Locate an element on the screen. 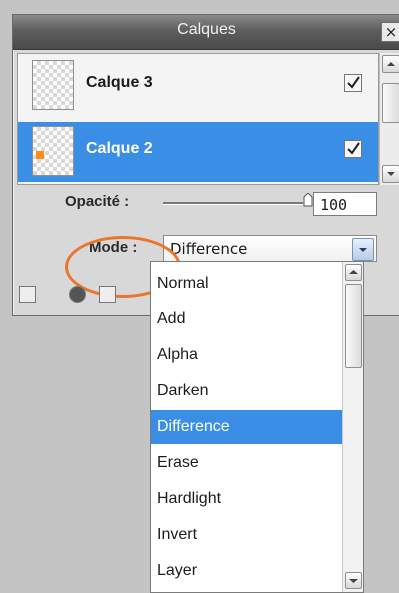  layer-name: Calque 2 is located at coordinates (119, 148).